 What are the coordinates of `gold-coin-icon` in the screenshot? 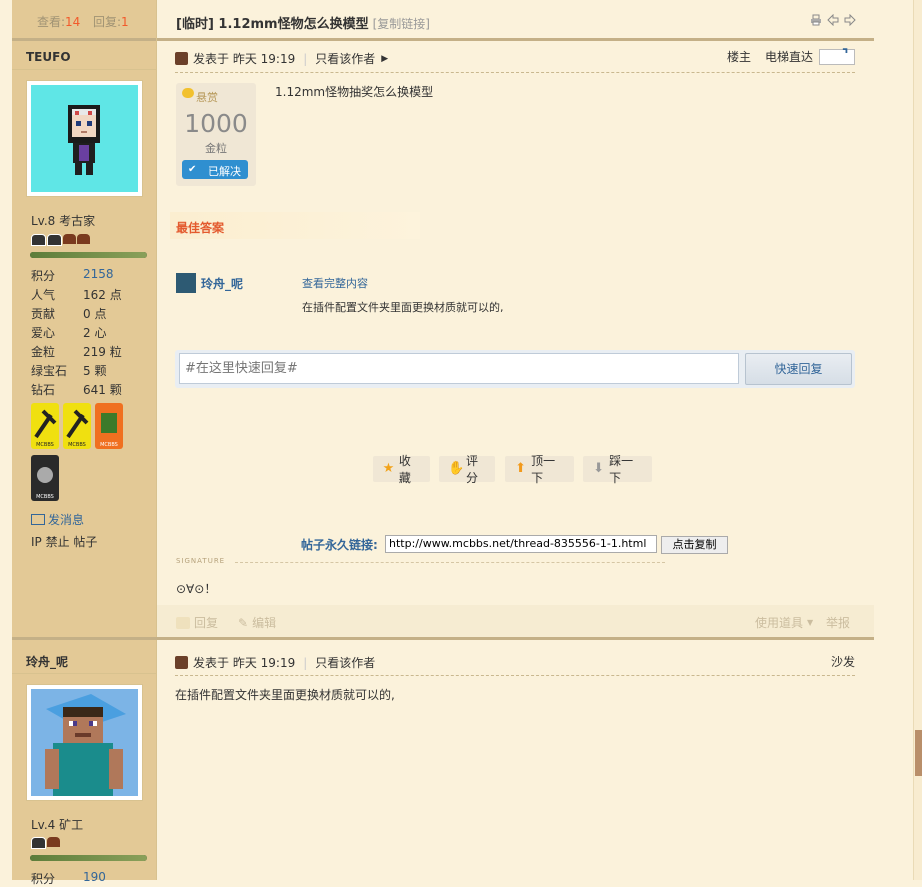 It's located at (188, 93).